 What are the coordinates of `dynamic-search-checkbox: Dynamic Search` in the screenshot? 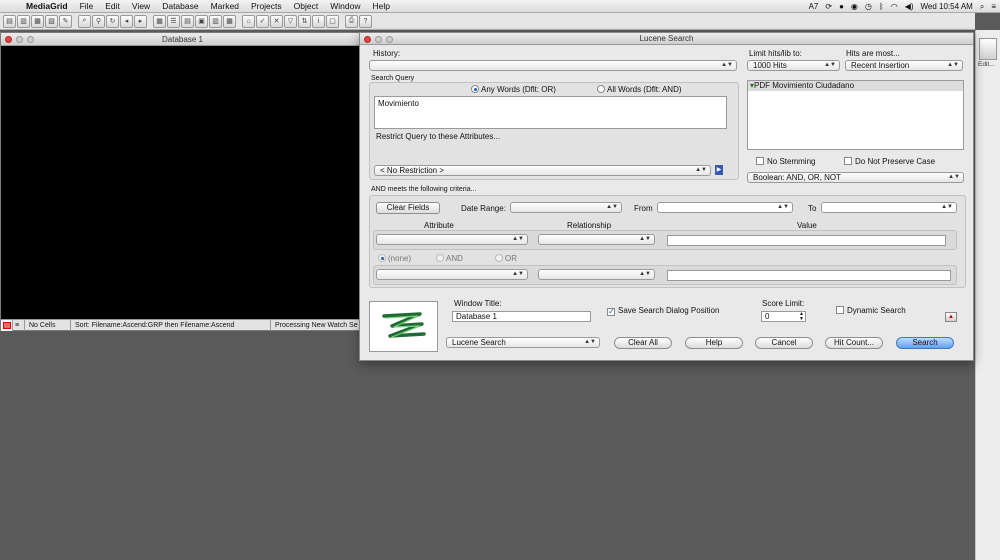 It's located at (871, 310).